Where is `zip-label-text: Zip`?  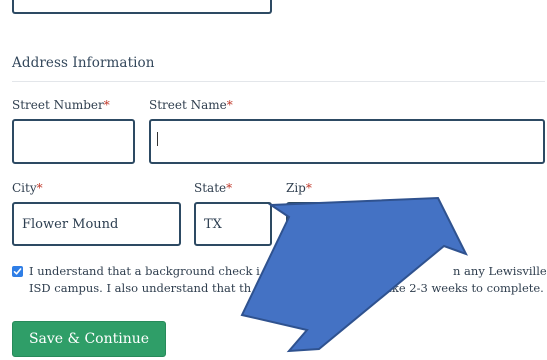 zip-label-text: Zip is located at coordinates (296, 188).